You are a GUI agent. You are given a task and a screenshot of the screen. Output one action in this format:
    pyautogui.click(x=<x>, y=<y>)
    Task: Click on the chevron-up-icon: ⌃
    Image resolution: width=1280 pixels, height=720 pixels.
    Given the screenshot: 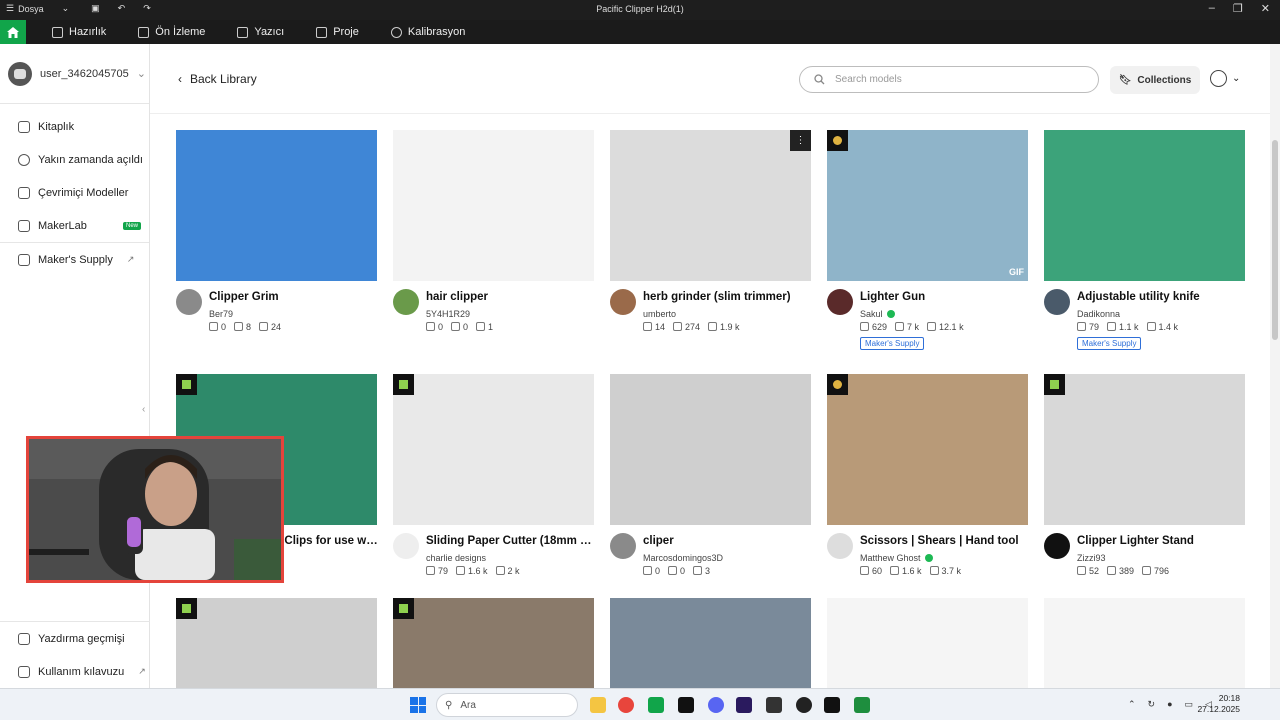 What is the action you would take?
    pyautogui.click(x=1132, y=704)
    